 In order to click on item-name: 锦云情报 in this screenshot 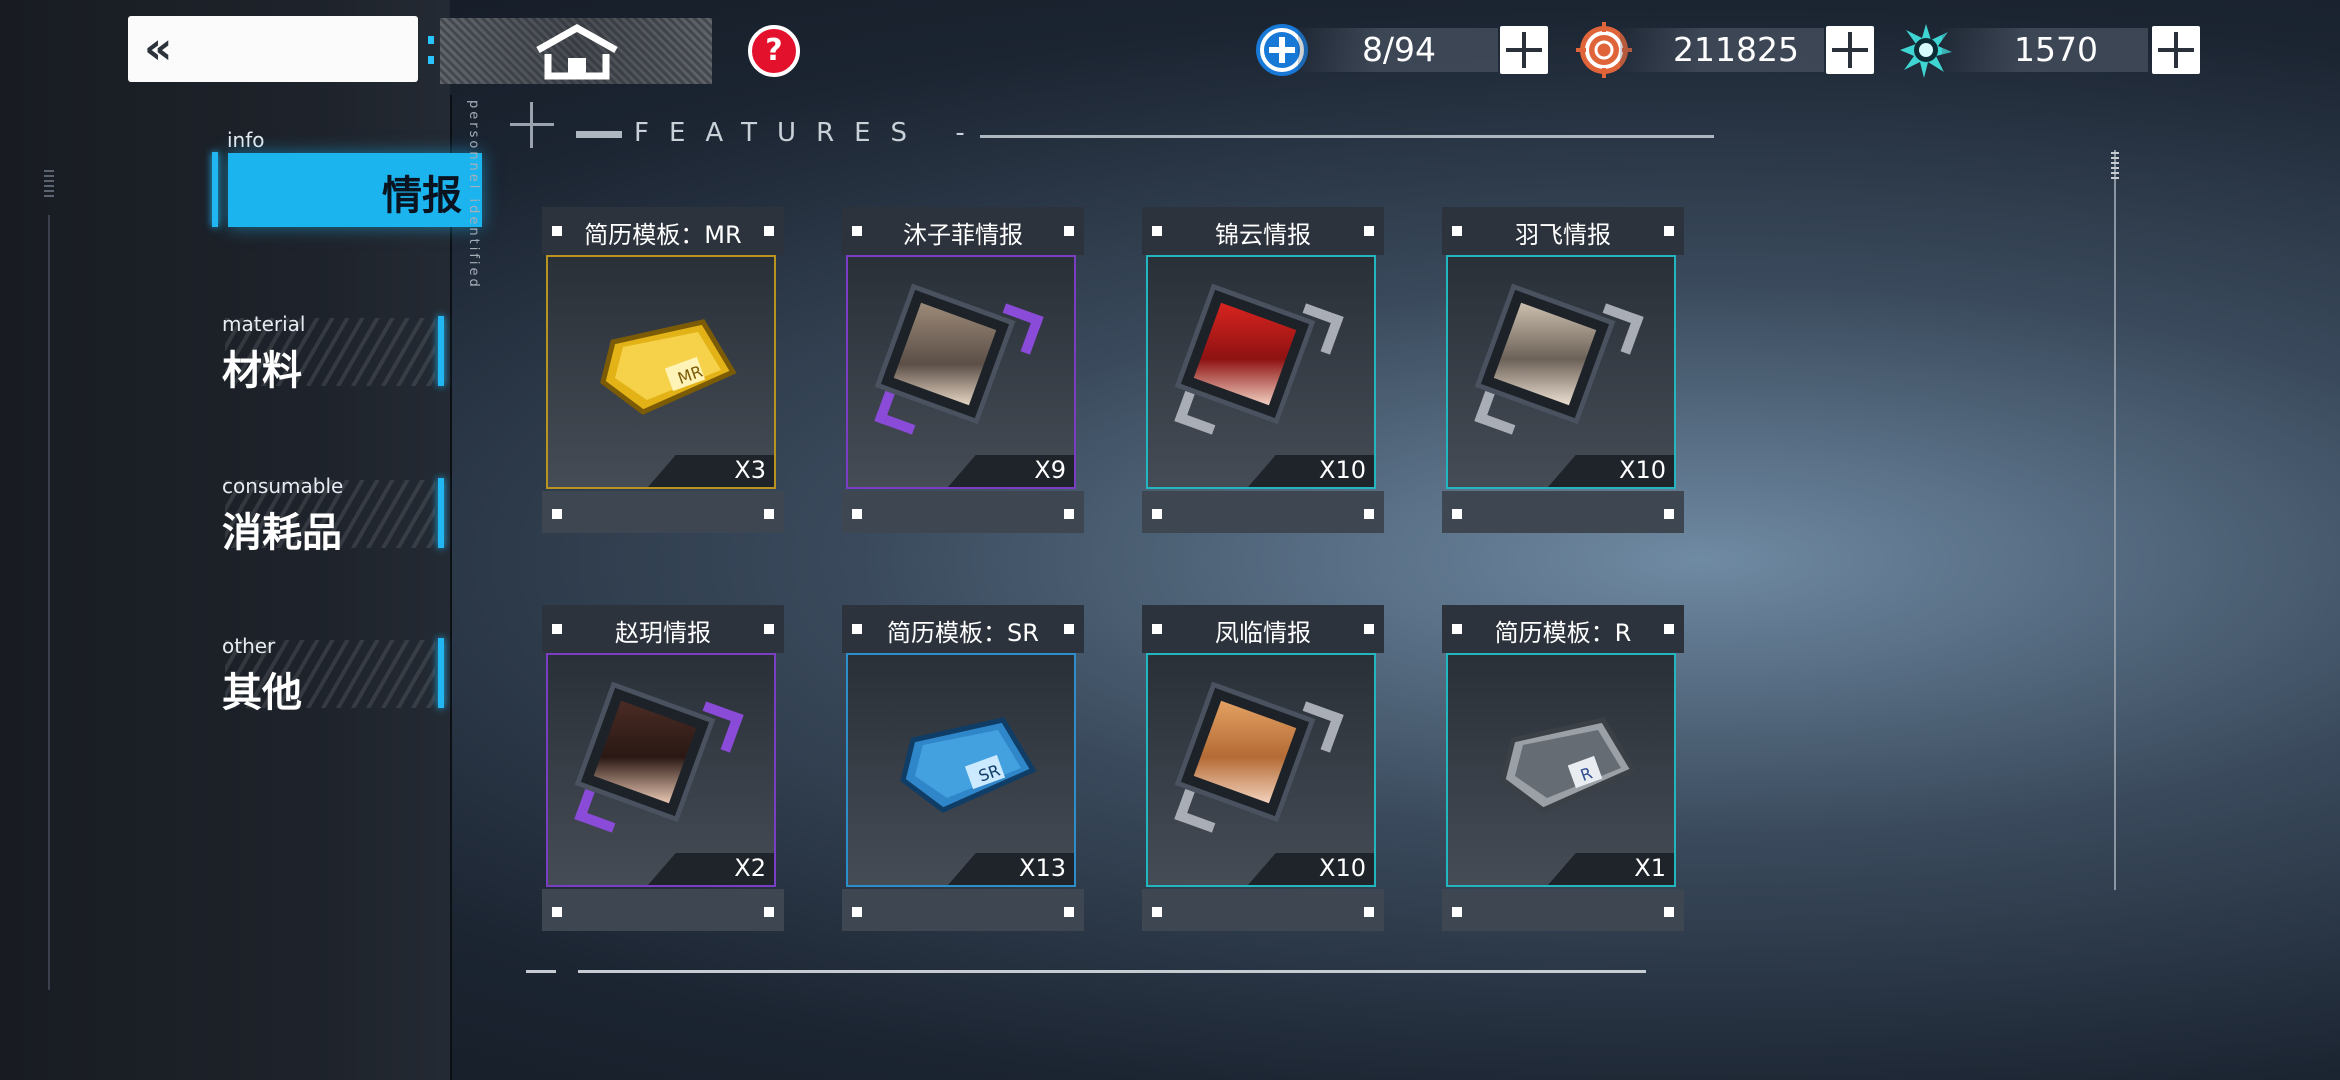, I will do `click(1263, 235)`.